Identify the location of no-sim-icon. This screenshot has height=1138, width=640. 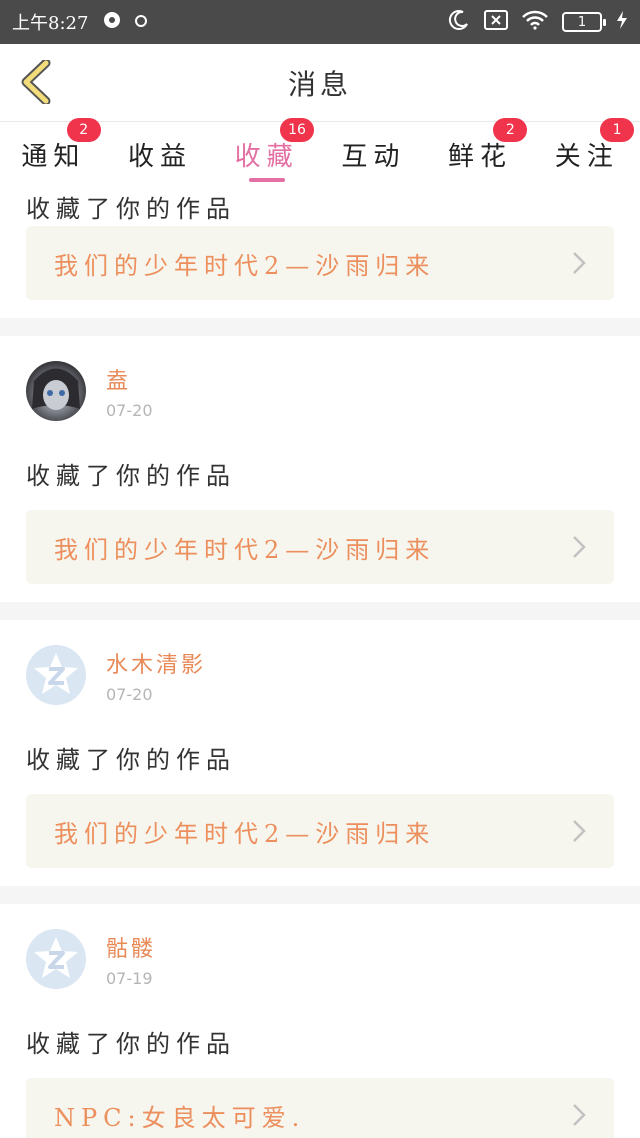
(496, 22).